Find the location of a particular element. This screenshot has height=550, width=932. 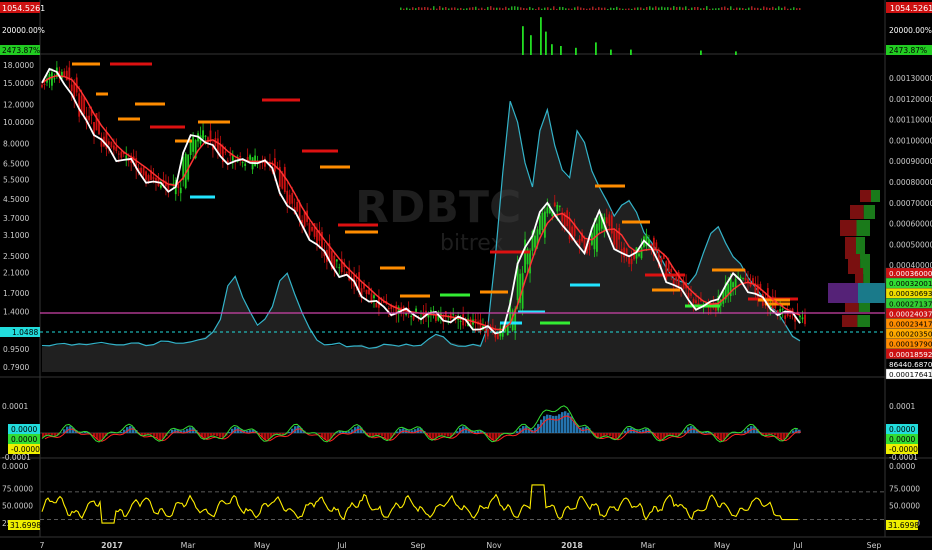

time-axis-label: Nov is located at coordinates (494, 545).